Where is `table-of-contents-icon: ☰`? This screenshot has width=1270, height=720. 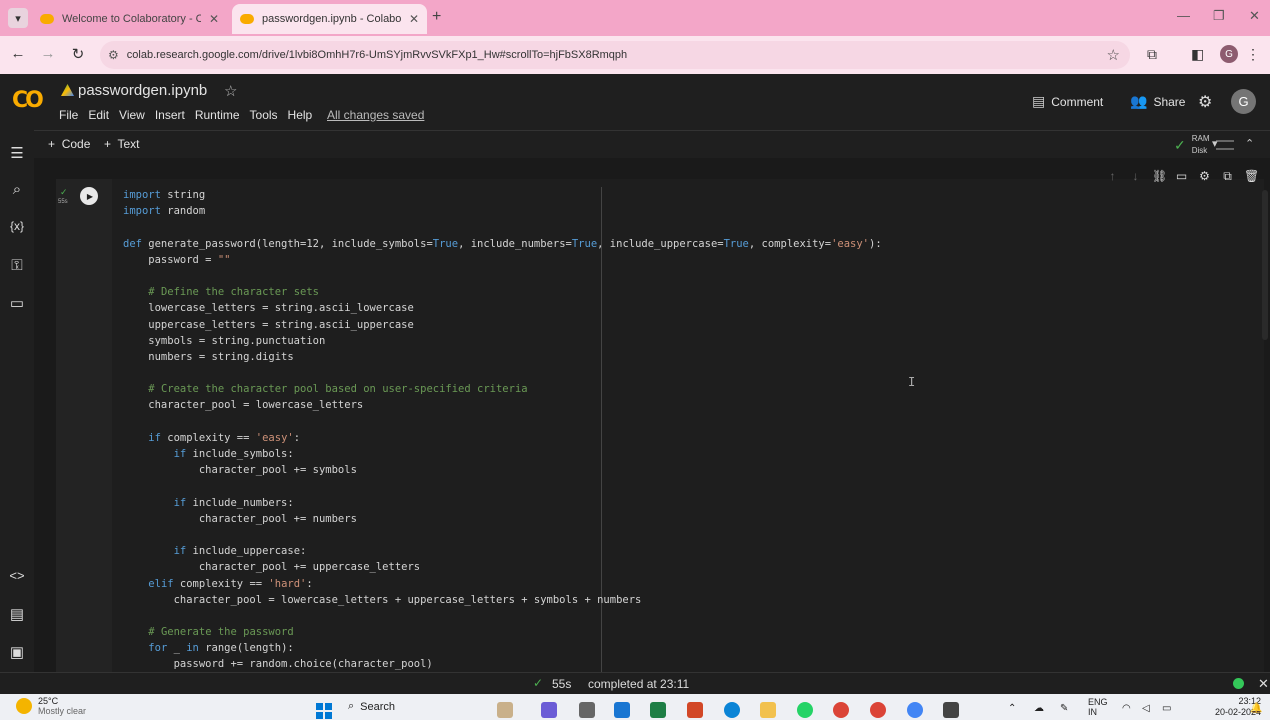
table-of-contents-icon: ☰ is located at coordinates (17, 153).